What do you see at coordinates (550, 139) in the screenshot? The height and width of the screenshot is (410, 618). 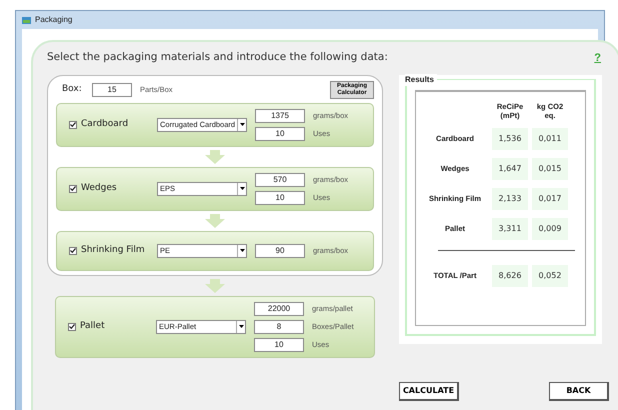 I see `result-value: 0,011` at bounding box center [550, 139].